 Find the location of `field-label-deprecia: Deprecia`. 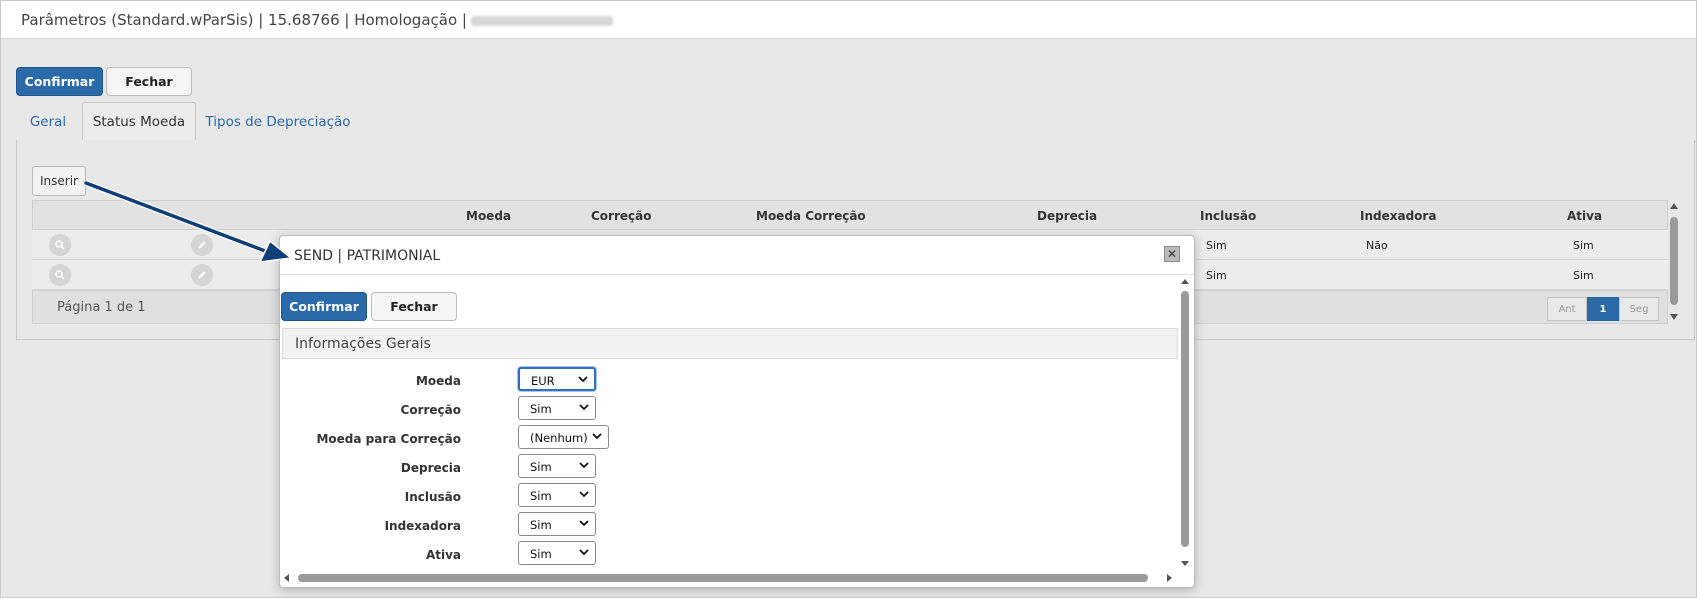

field-label-deprecia: Deprecia is located at coordinates (430, 468).